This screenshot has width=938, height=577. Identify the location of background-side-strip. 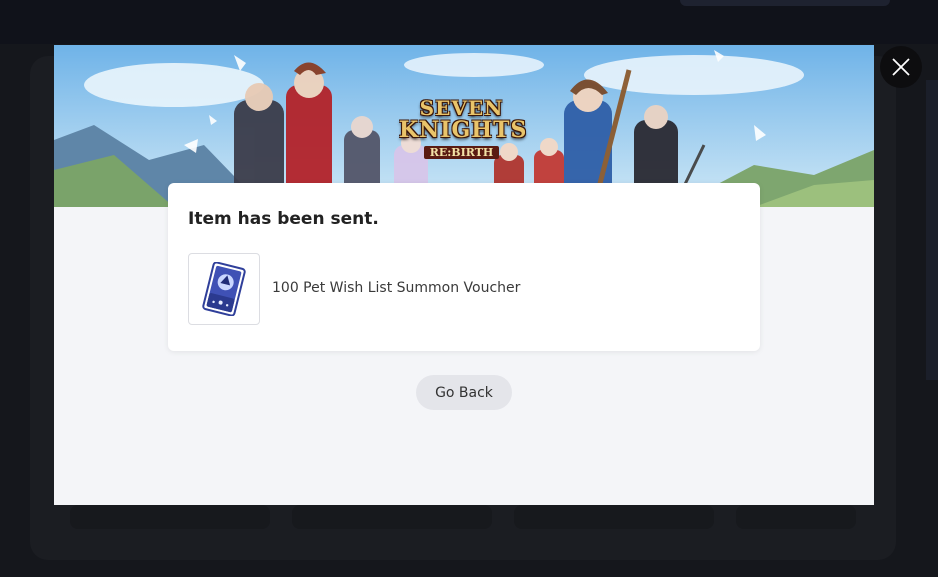
(932, 230).